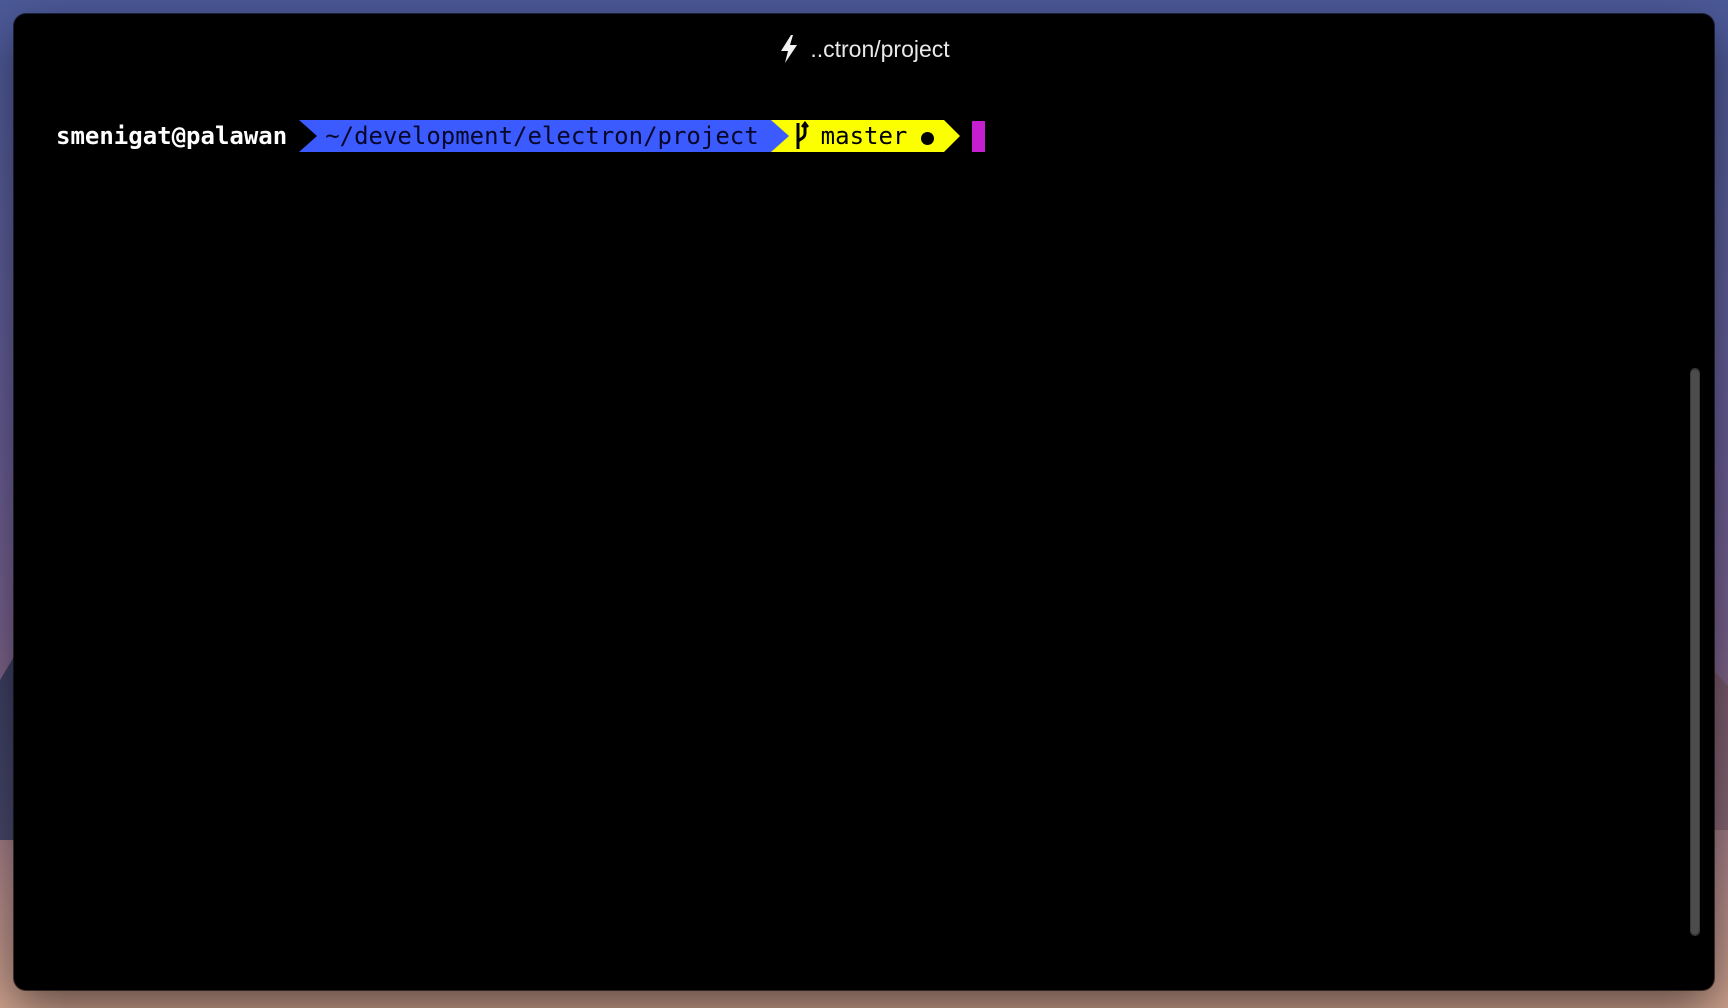 The width and height of the screenshot is (1728, 1008). I want to click on prompt-path-segment: ~/development/electron/project, so click(544, 136).